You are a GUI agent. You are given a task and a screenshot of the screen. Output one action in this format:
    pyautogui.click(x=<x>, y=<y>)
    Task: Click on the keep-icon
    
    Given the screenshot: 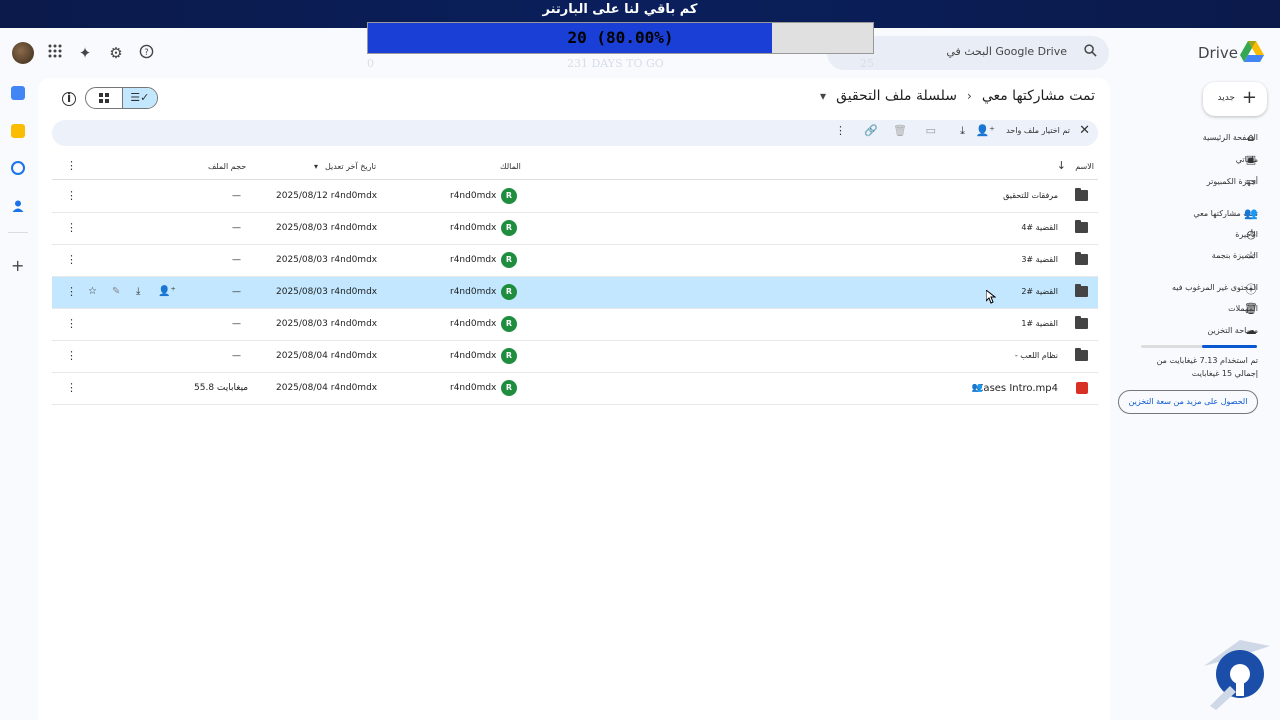 What is the action you would take?
    pyautogui.click(x=18, y=131)
    